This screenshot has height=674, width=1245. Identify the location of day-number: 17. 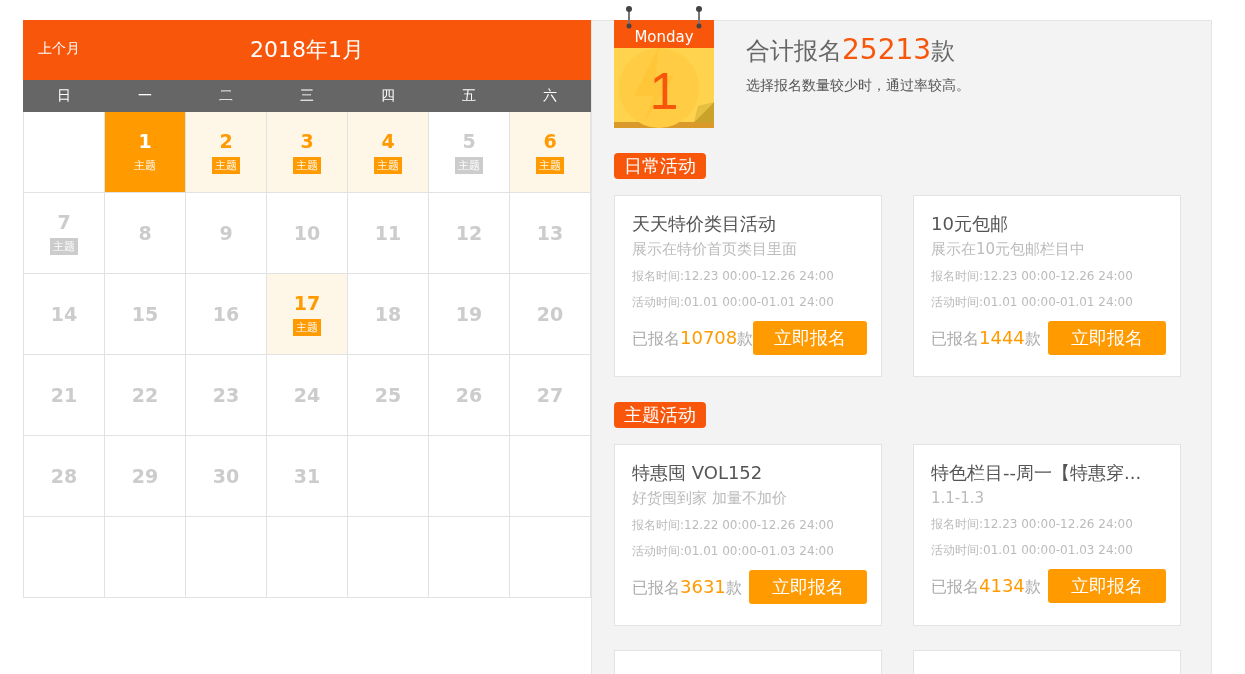
(307, 303).